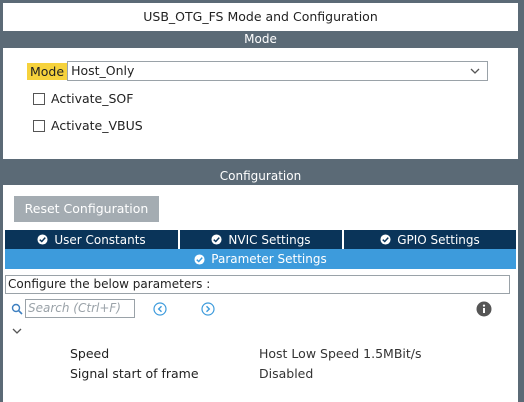 This screenshot has height=402, width=524. What do you see at coordinates (39, 125) in the screenshot?
I see `activate-vbus-checkbox` at bounding box center [39, 125].